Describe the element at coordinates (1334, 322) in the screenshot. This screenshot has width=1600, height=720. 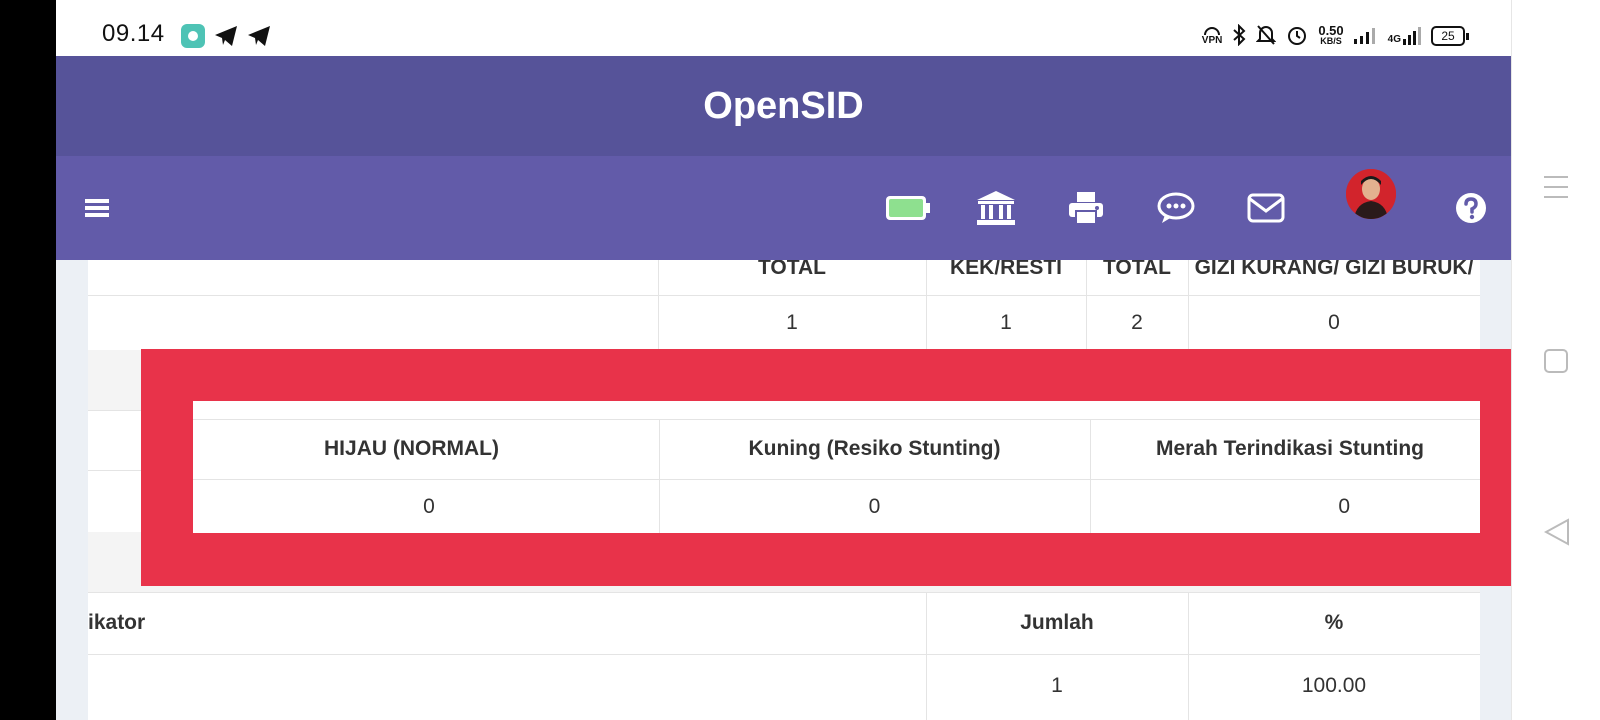
I see `value-gizi: 0` at that location.